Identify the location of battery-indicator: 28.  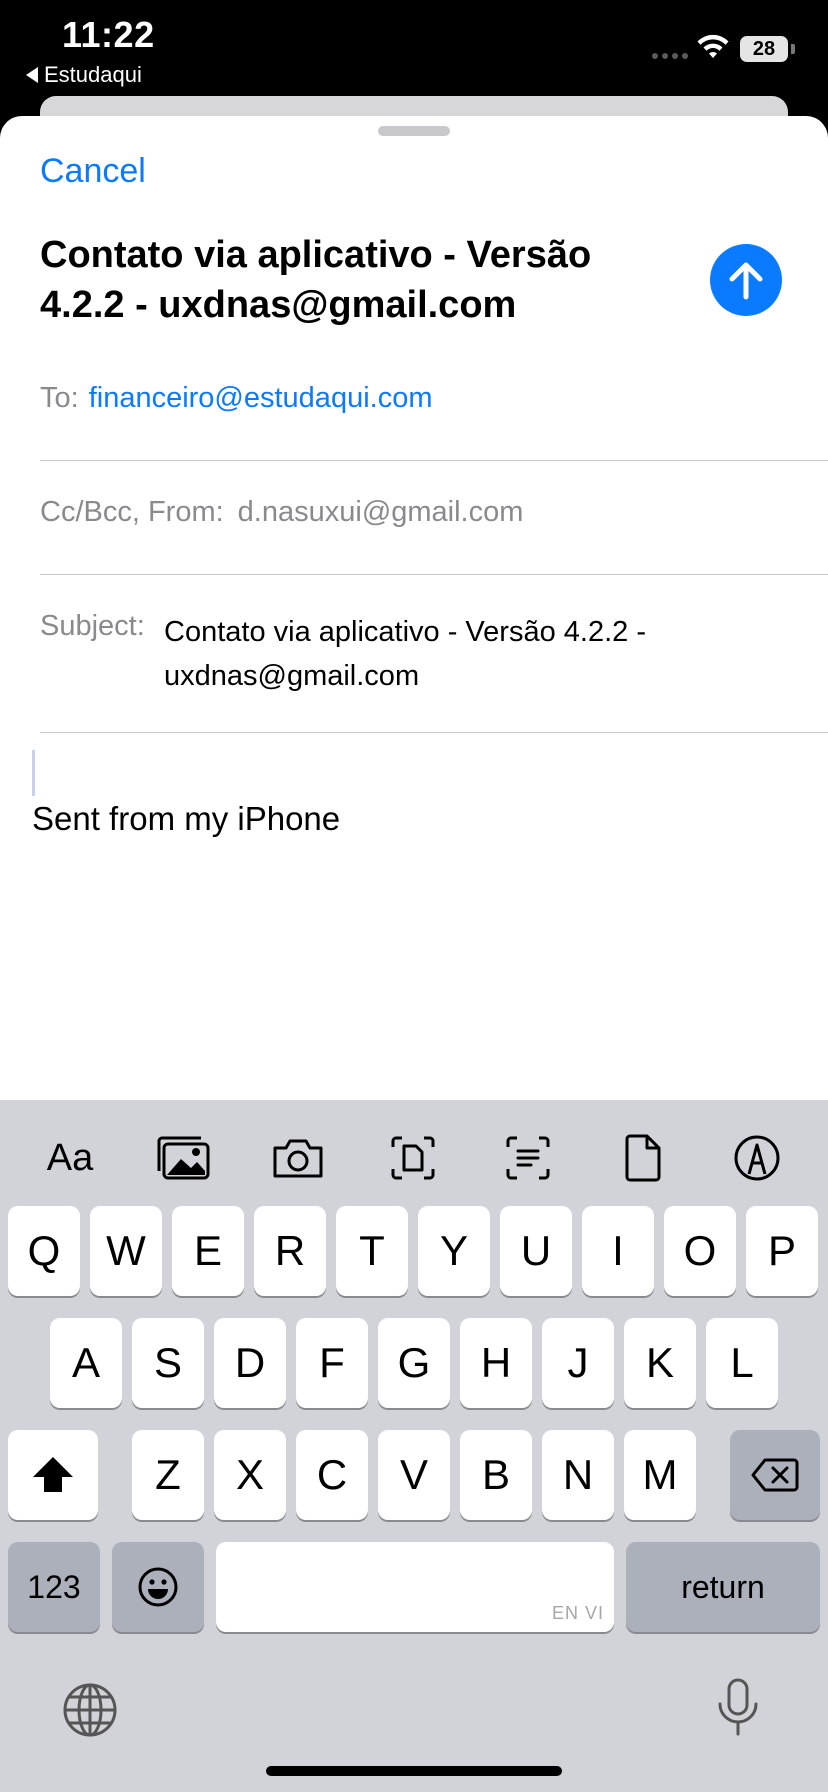
(764, 49).